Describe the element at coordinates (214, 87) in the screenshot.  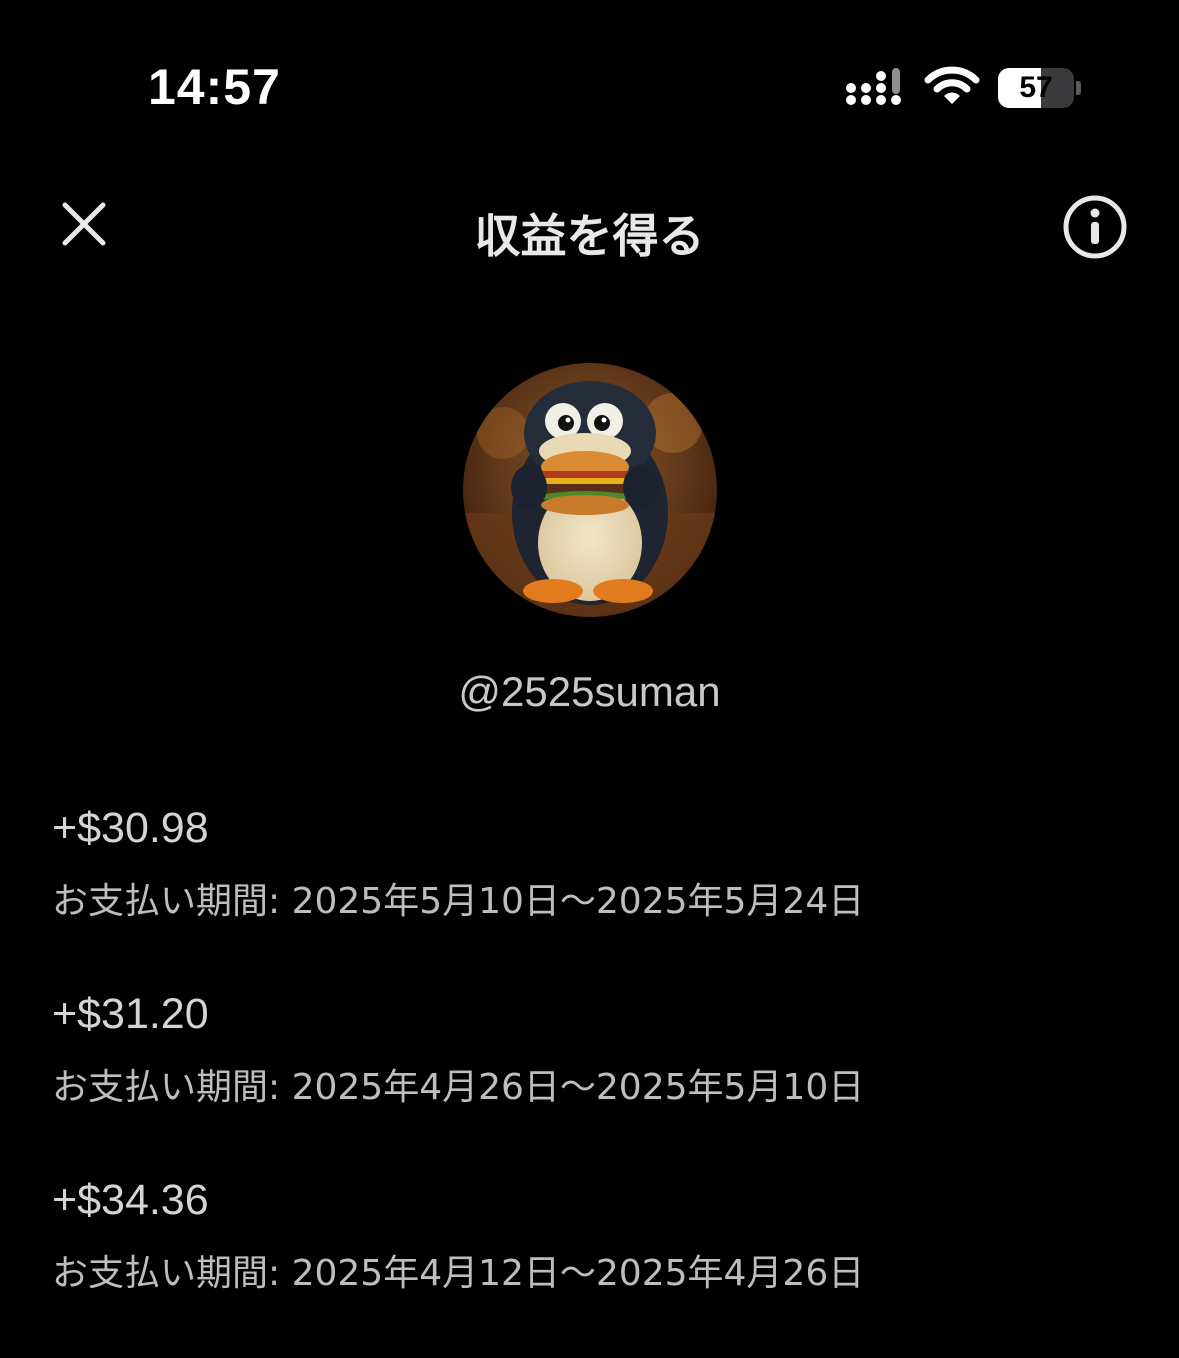
I see `status-time: 14:57` at that location.